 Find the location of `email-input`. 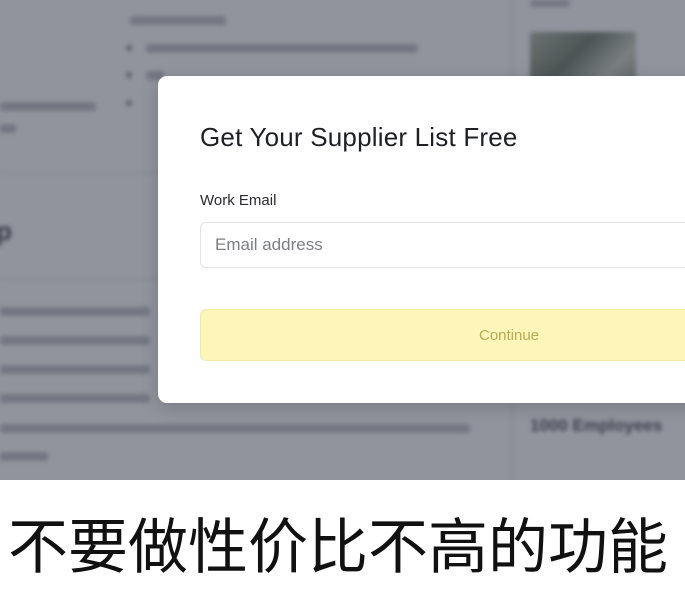

email-input is located at coordinates (442, 245).